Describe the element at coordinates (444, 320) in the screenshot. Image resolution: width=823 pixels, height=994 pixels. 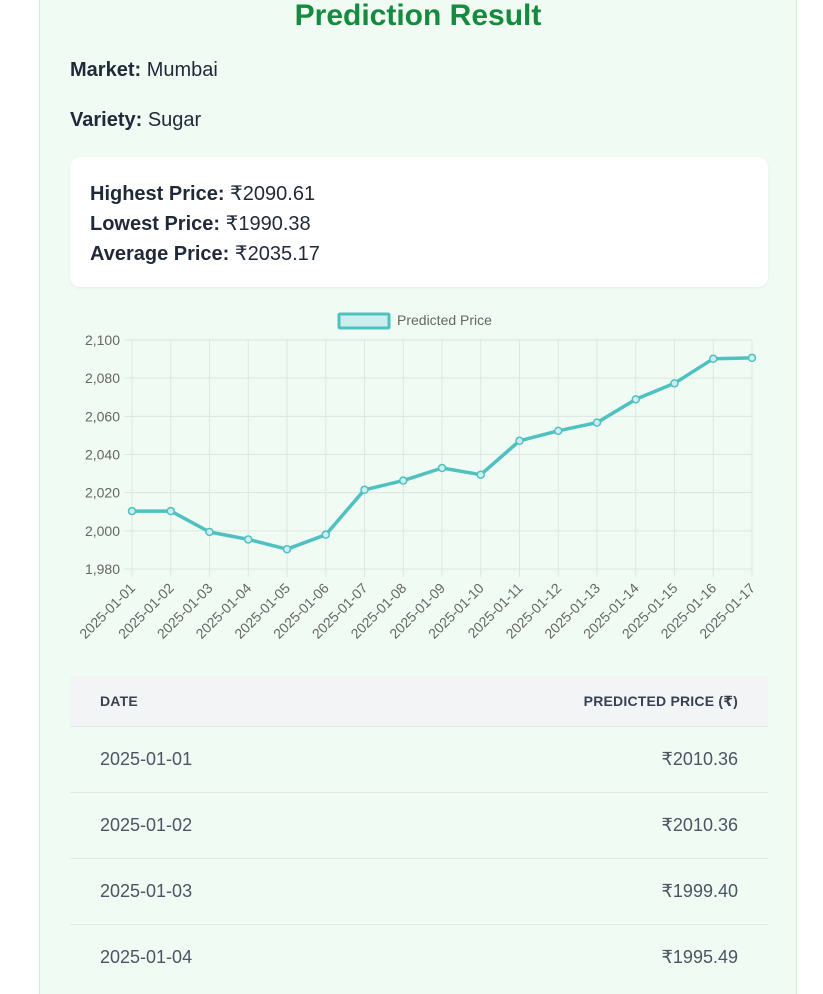
I see `legend-label: Predicted Price` at that location.